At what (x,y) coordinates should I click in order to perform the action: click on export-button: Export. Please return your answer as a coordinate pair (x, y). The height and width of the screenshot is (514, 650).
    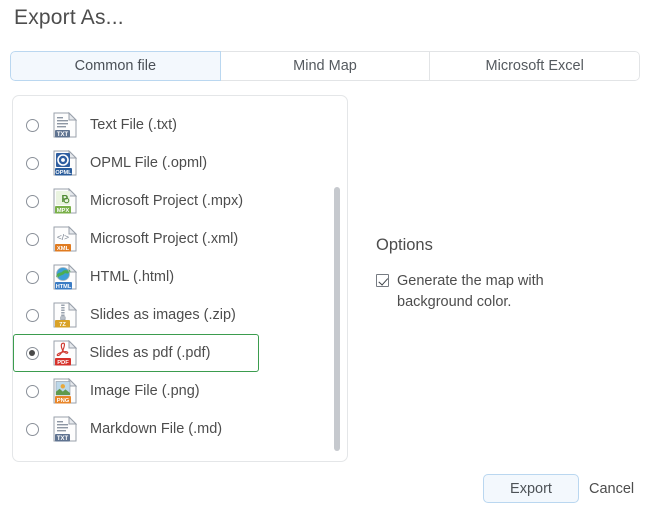
    Looking at the image, I should click on (531, 488).